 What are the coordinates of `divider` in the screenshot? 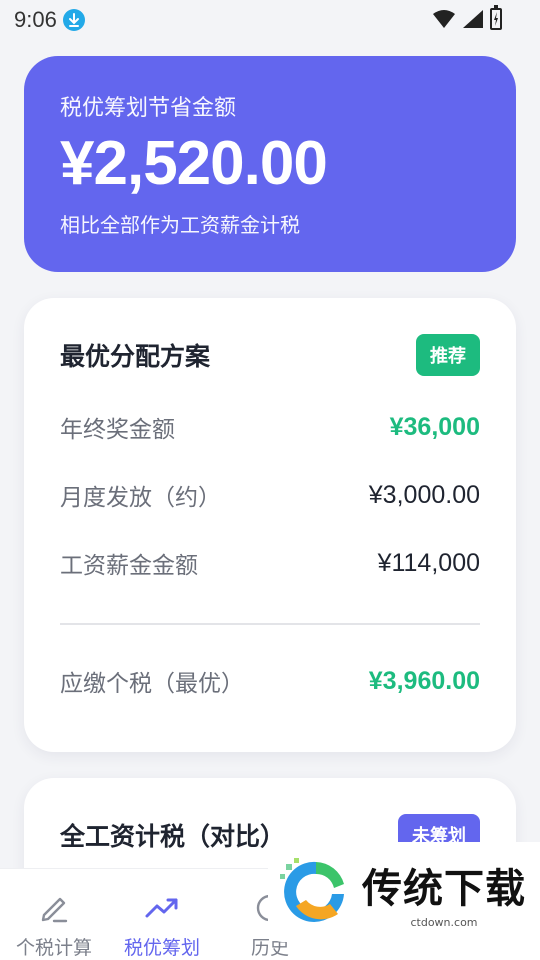 It's located at (270, 624).